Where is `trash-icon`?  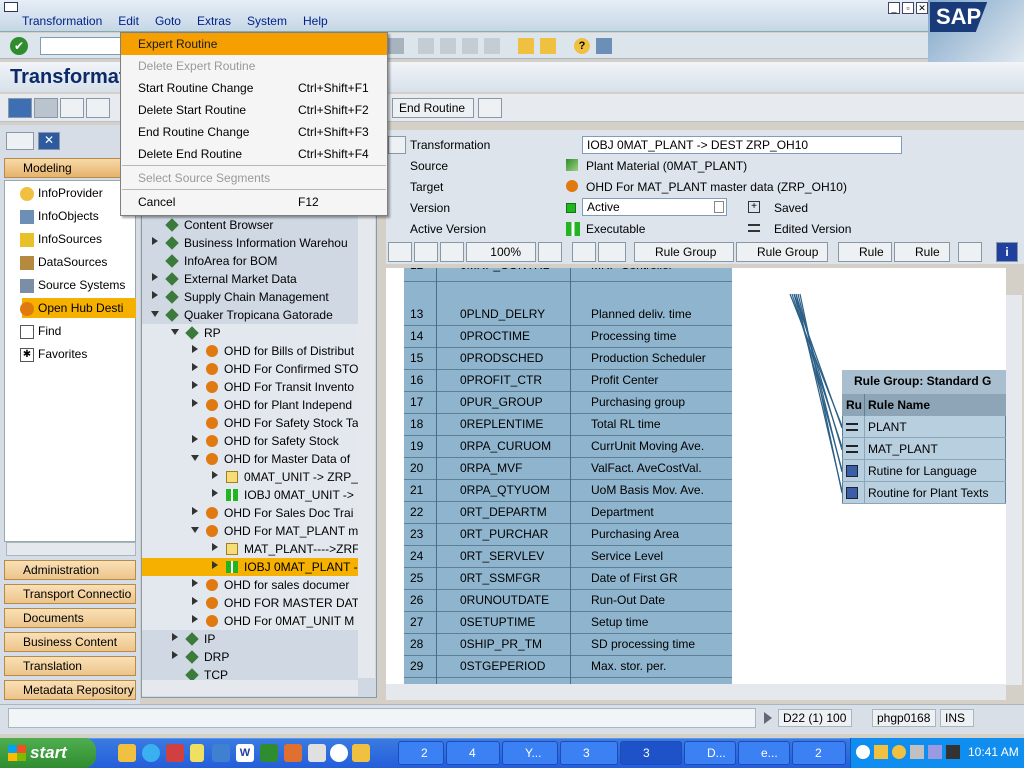
trash-icon is located at coordinates (490, 108).